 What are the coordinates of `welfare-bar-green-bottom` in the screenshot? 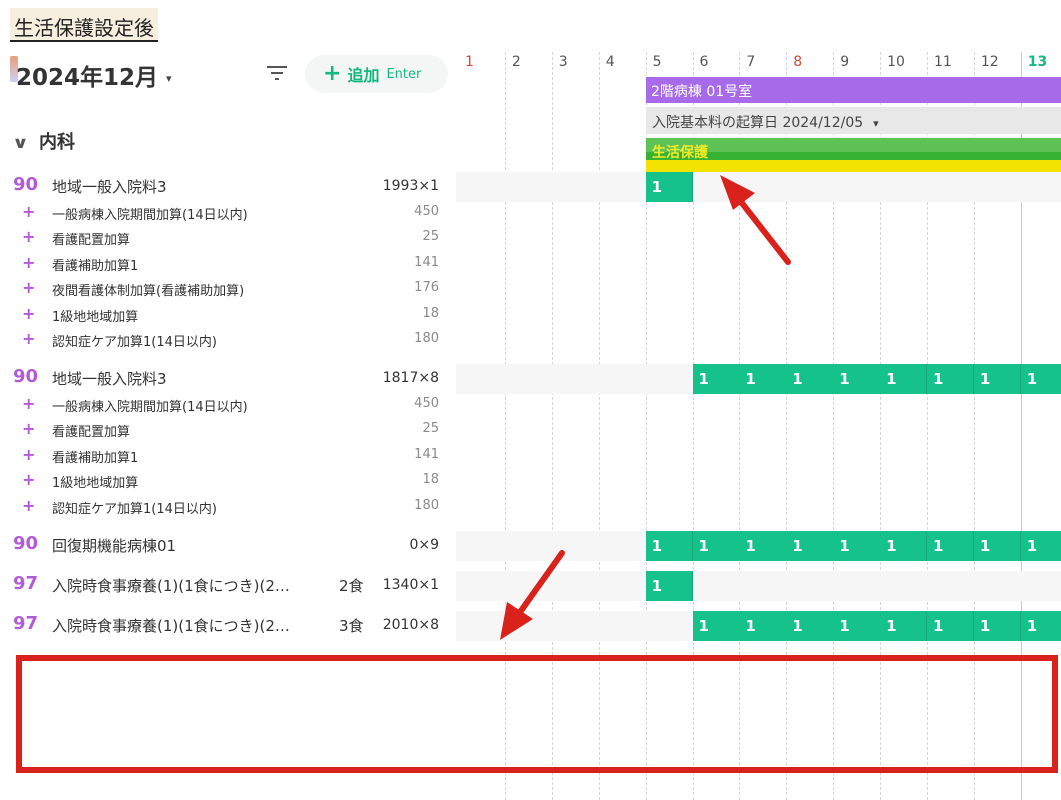 It's located at (853, 156).